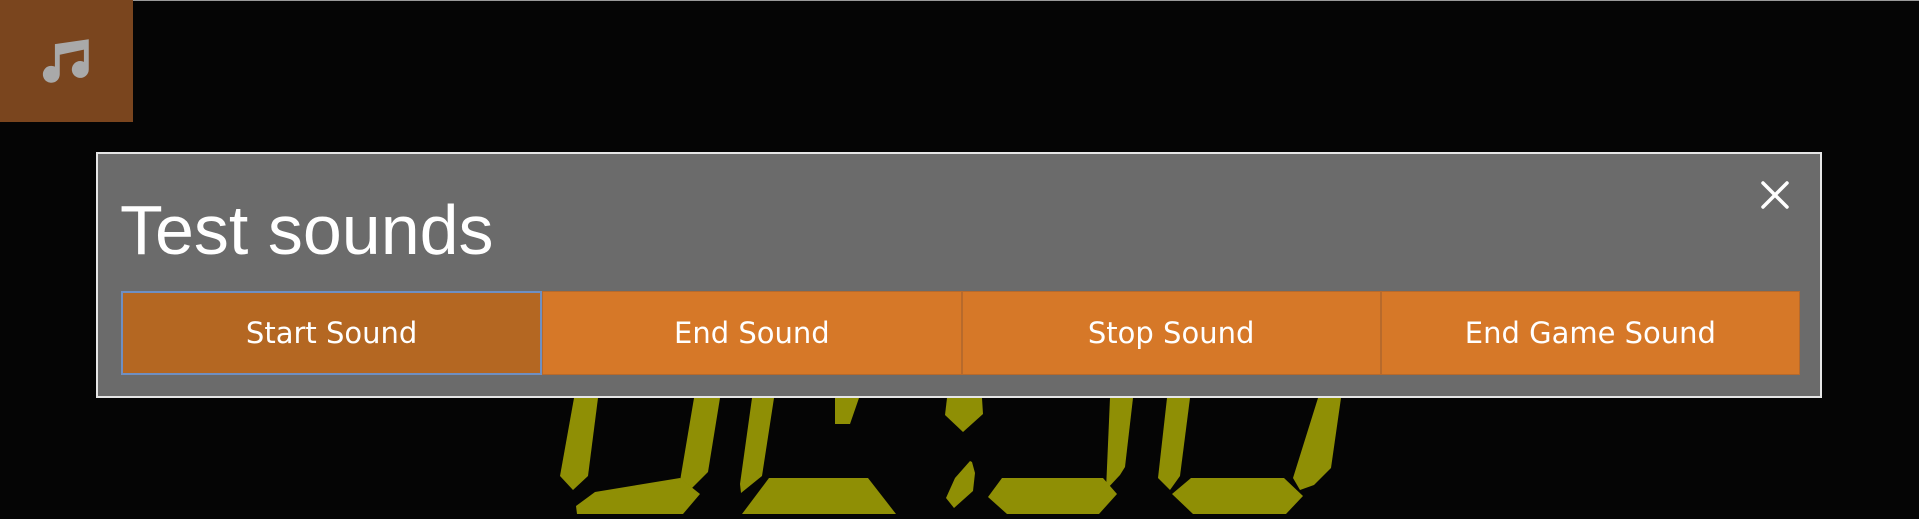 This screenshot has width=1919, height=519. What do you see at coordinates (1171, 333) in the screenshot?
I see `stop-sound-button: Stop Sound` at bounding box center [1171, 333].